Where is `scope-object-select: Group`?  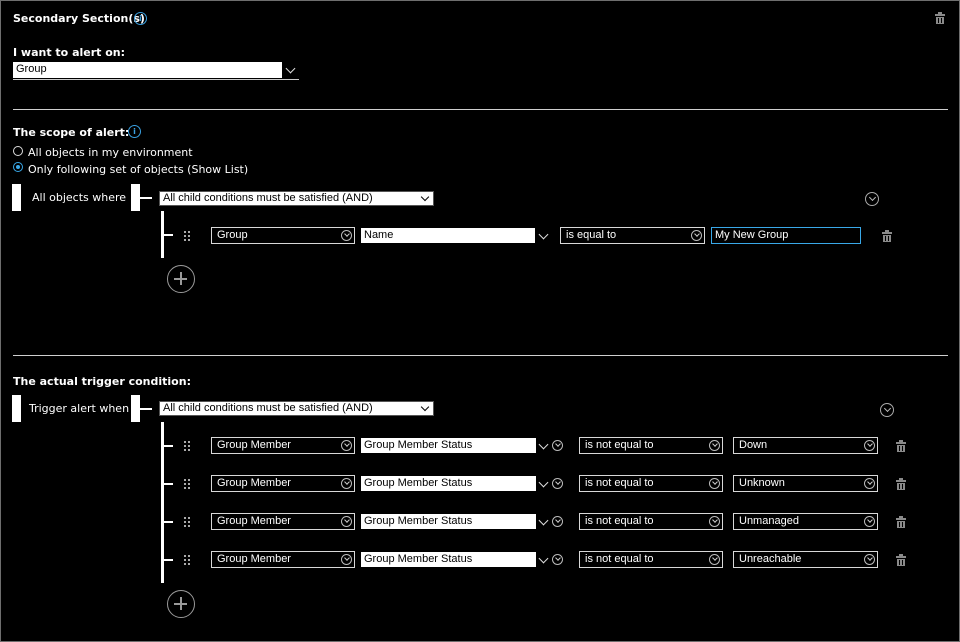
scope-object-select: Group is located at coordinates (283, 235).